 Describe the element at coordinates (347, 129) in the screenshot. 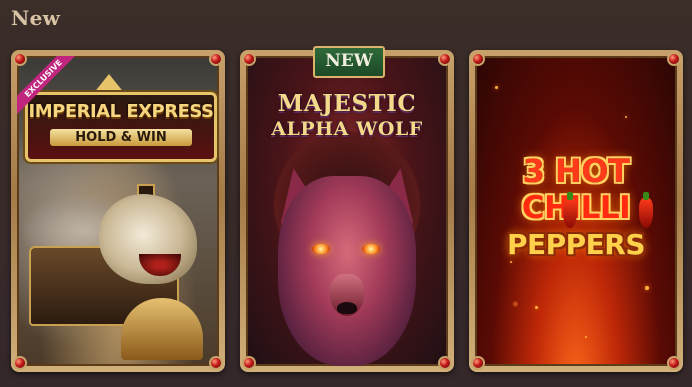

I see `game-title-line2: ALPHA WOLF` at that location.